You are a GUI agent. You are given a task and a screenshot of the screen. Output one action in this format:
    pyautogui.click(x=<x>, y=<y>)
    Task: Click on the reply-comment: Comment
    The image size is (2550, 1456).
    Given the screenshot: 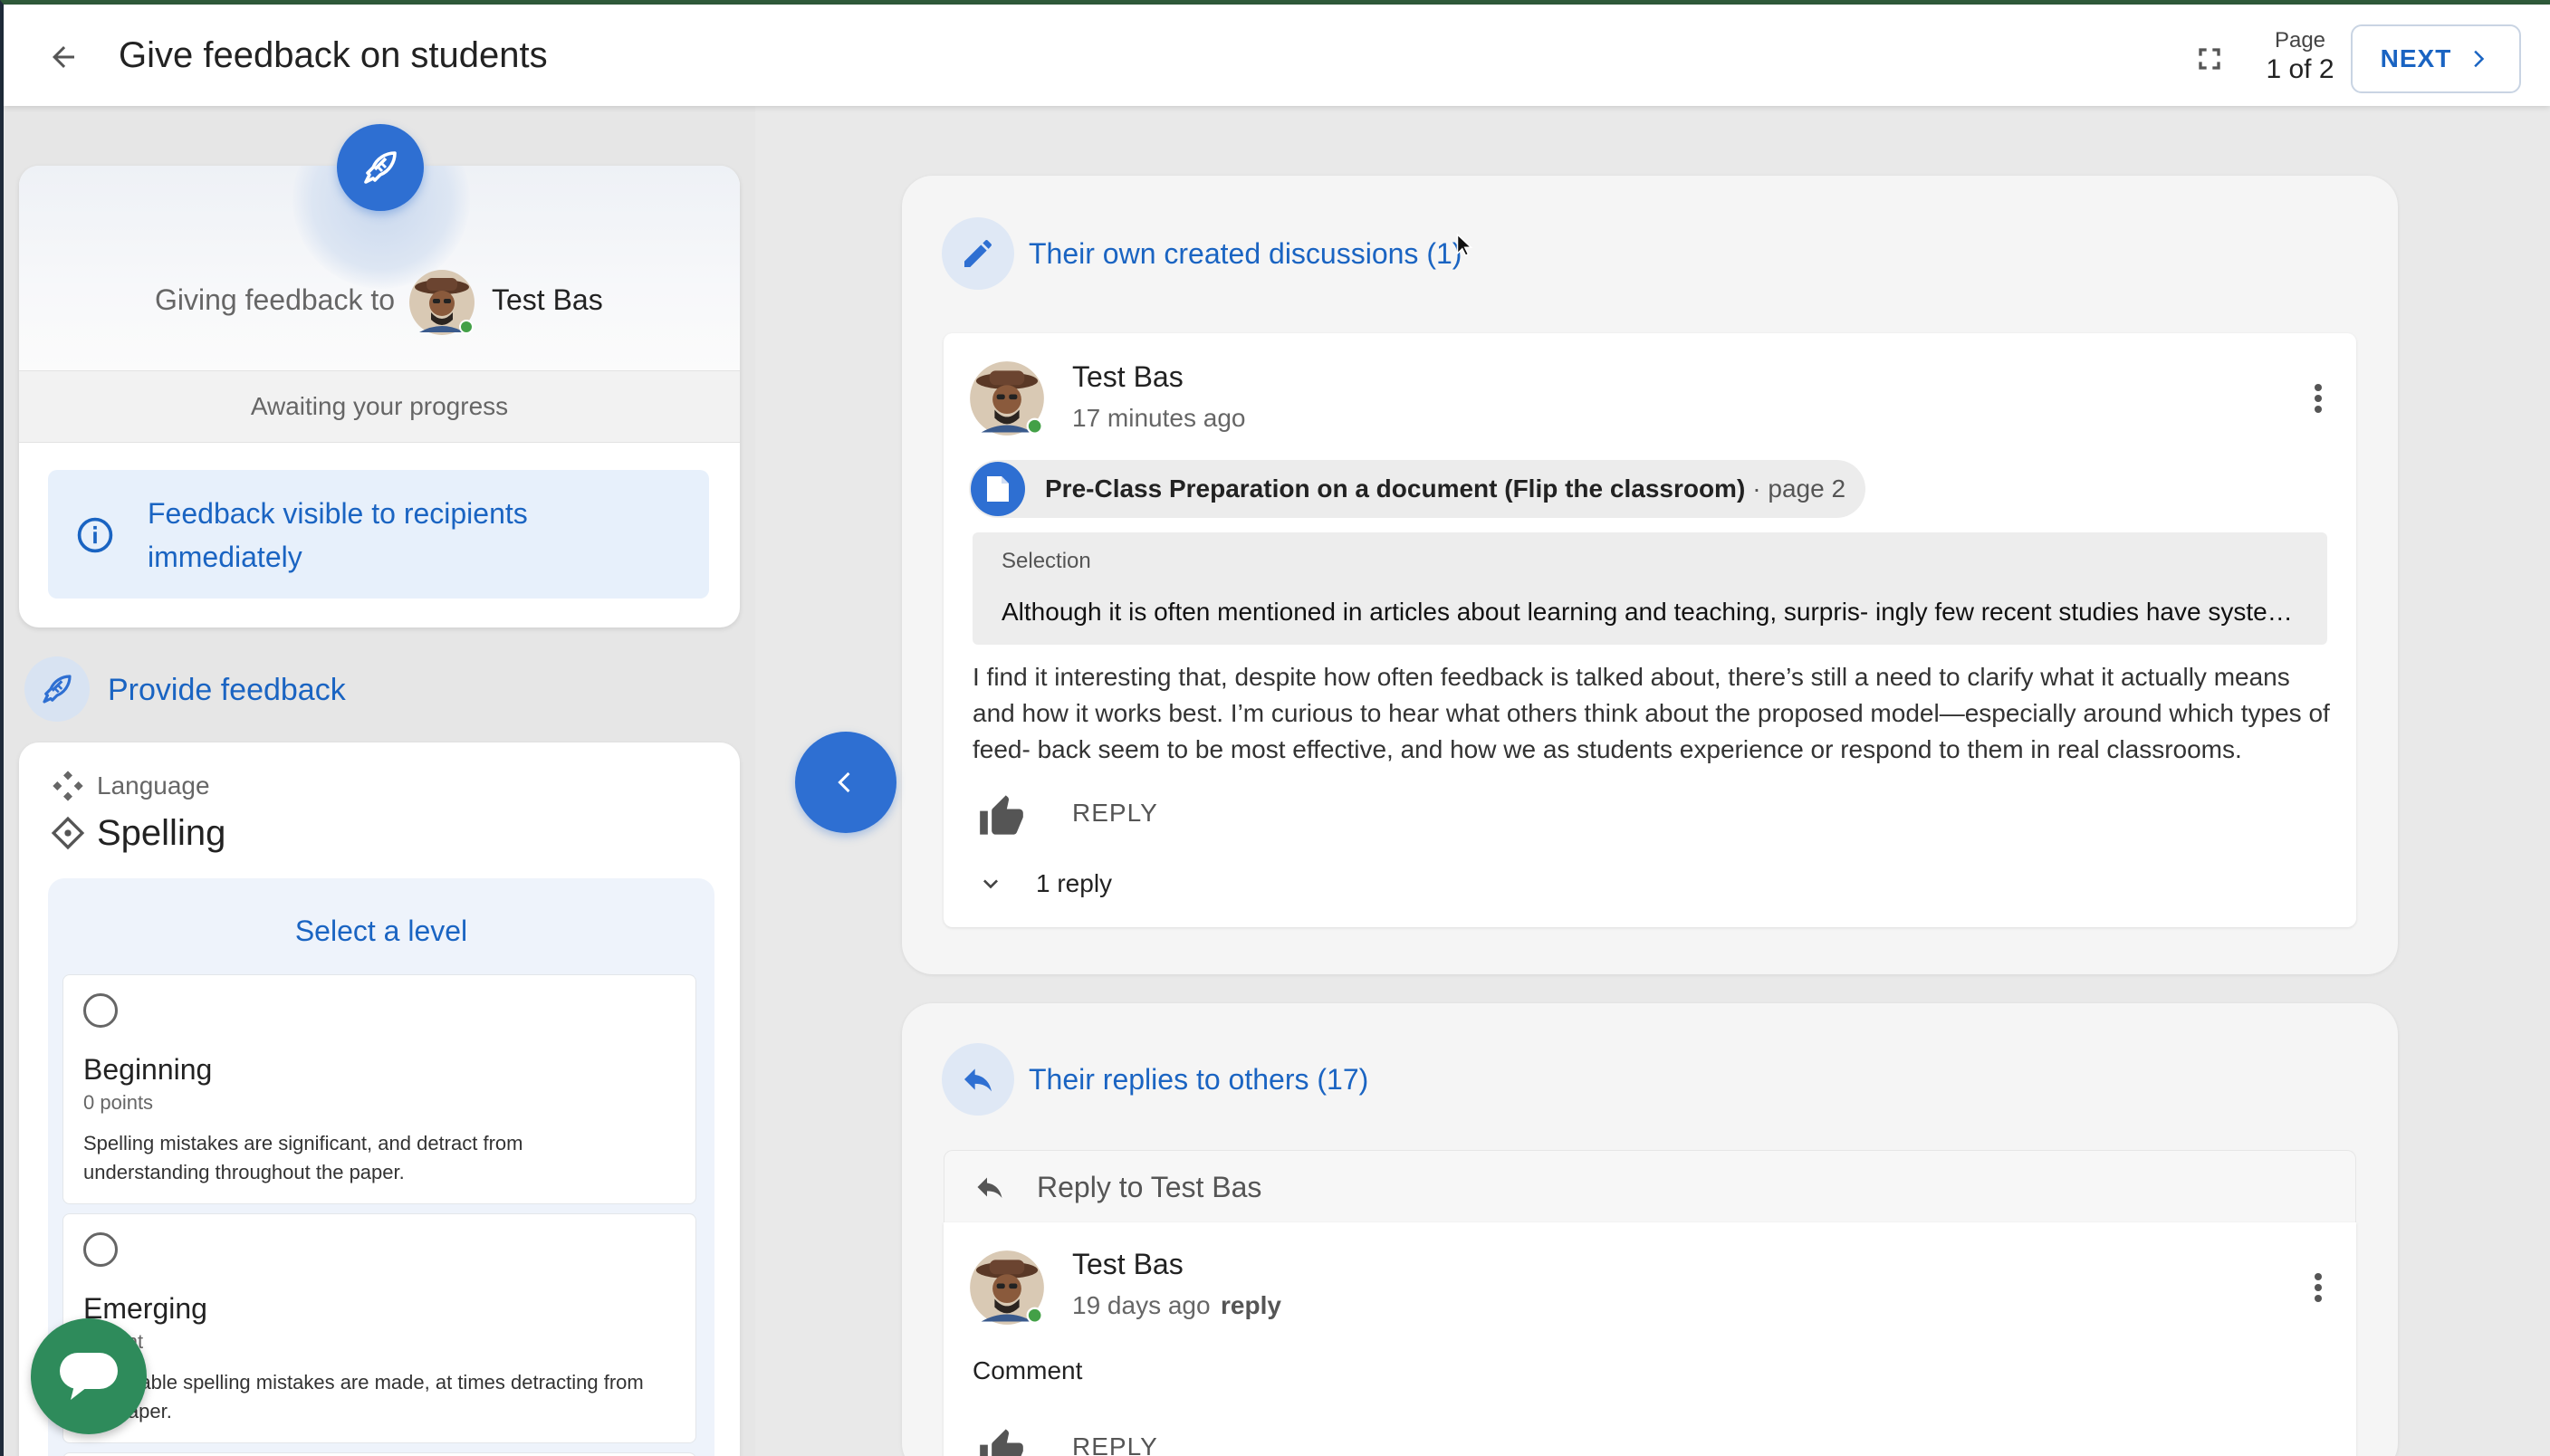 What is the action you would take?
    pyautogui.click(x=1028, y=1370)
    